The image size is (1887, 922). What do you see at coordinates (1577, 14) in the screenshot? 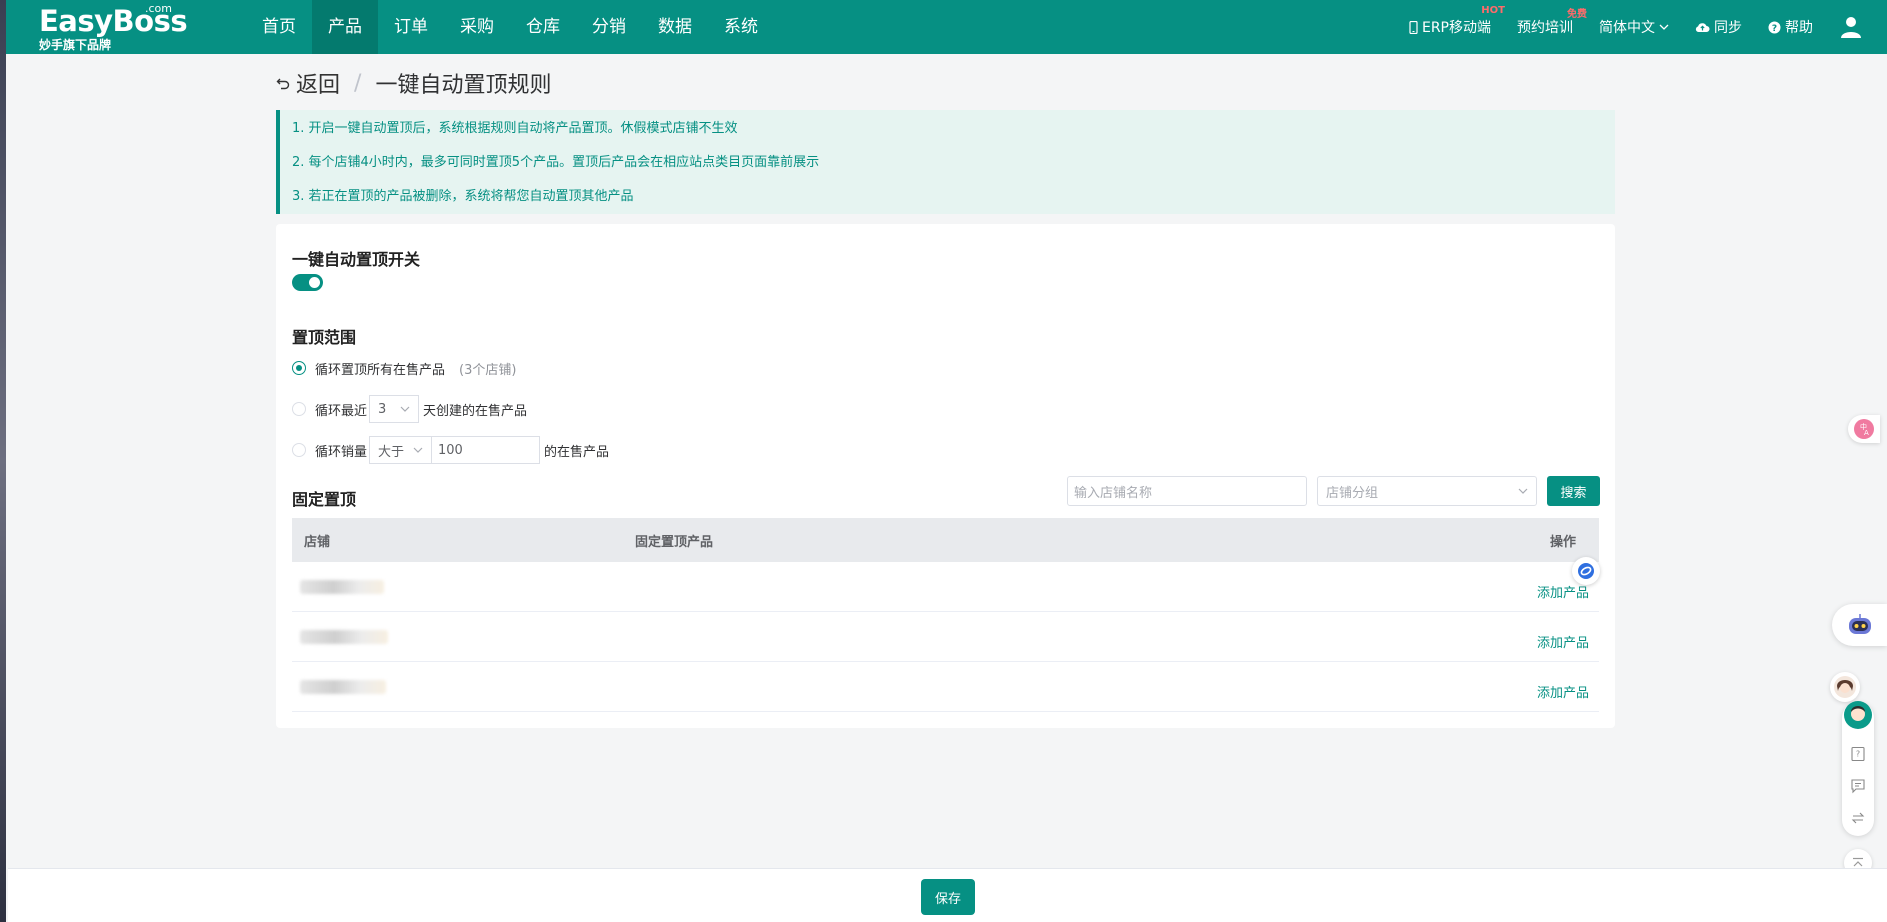
I see `free-badge: 免费` at bounding box center [1577, 14].